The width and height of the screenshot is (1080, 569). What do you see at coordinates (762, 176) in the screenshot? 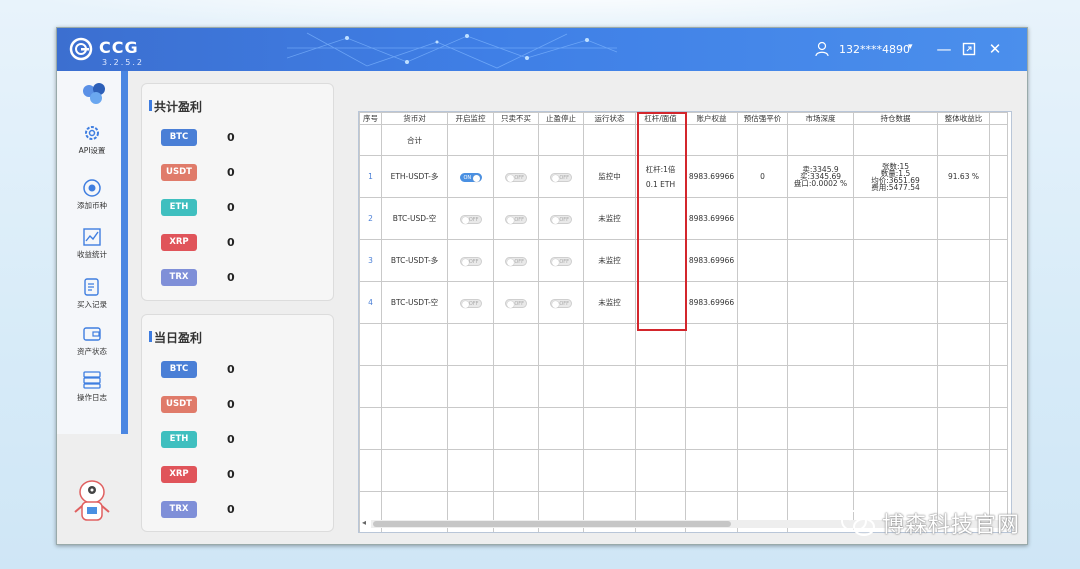
I see `liquidation-price: 0` at bounding box center [762, 176].